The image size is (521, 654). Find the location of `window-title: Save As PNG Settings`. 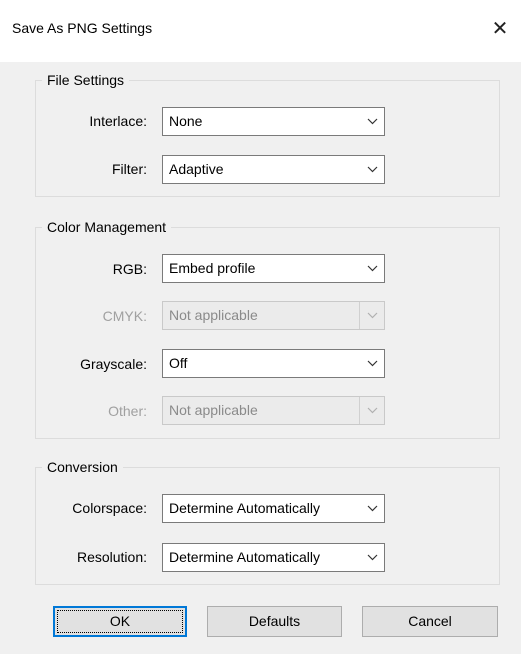

window-title: Save As PNG Settings is located at coordinates (82, 28).